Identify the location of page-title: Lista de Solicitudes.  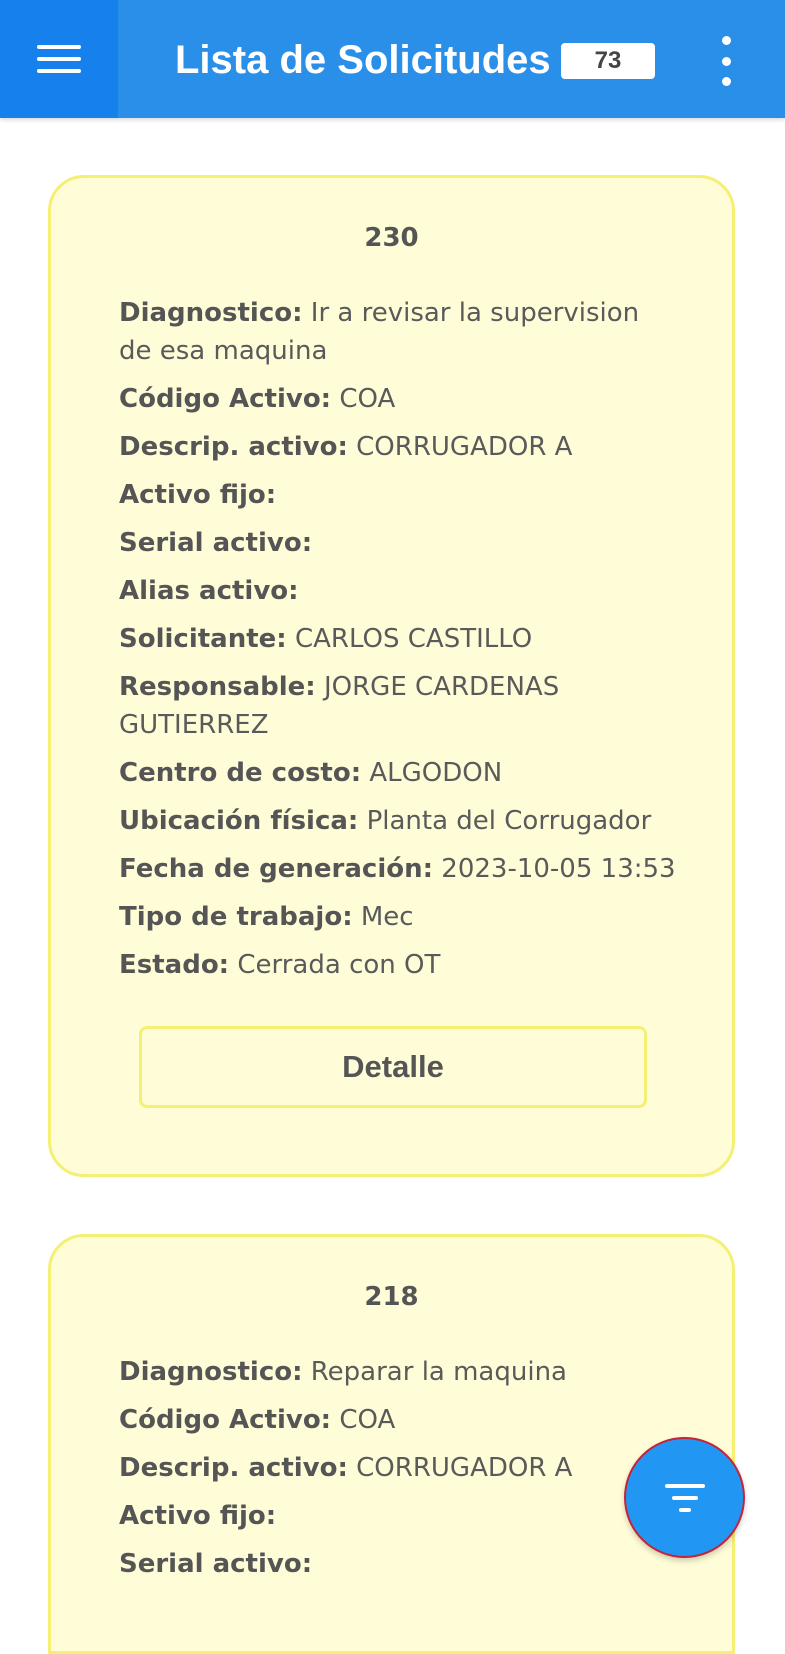
(363, 60).